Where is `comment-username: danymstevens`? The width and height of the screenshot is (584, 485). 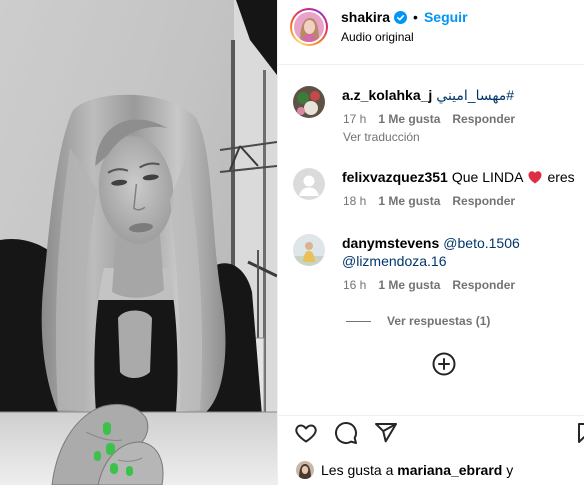
comment-username: danymstevens is located at coordinates (390, 243).